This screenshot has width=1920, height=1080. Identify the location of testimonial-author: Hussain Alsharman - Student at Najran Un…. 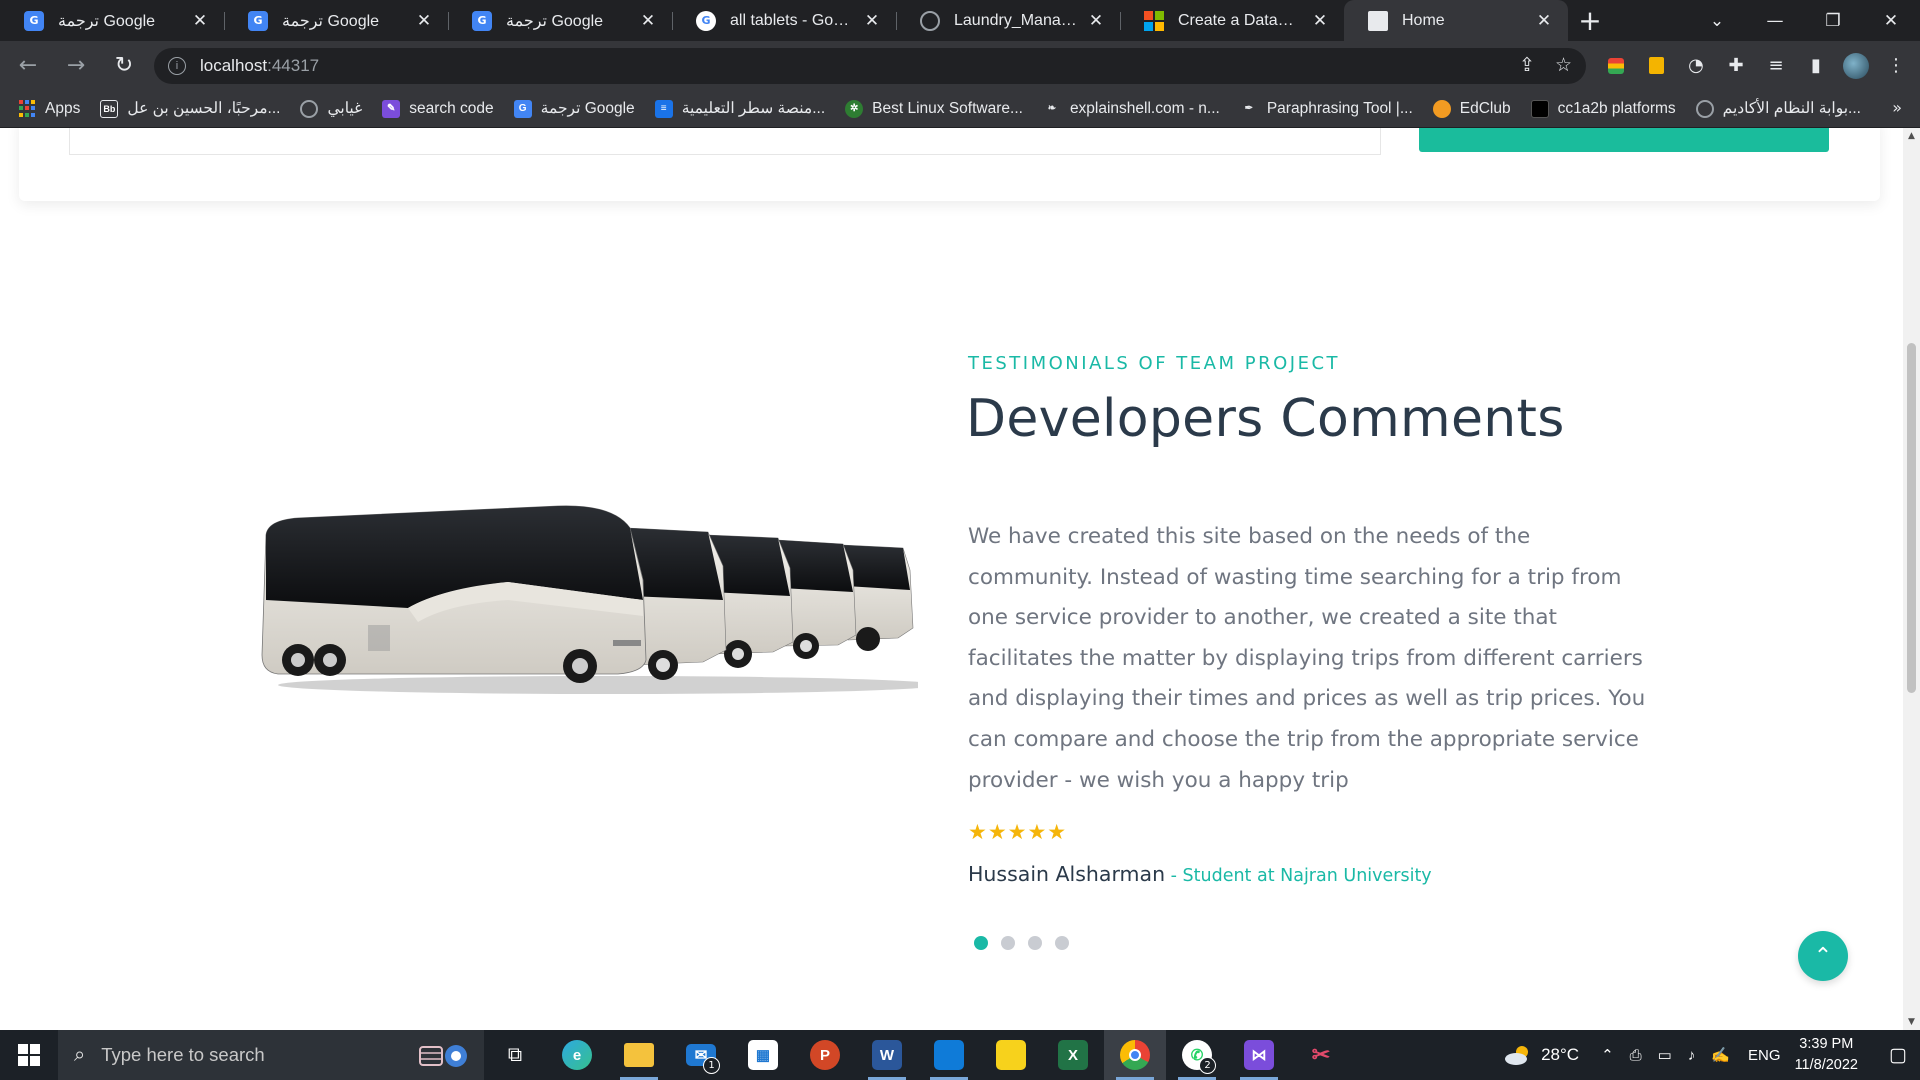
(1200, 874).